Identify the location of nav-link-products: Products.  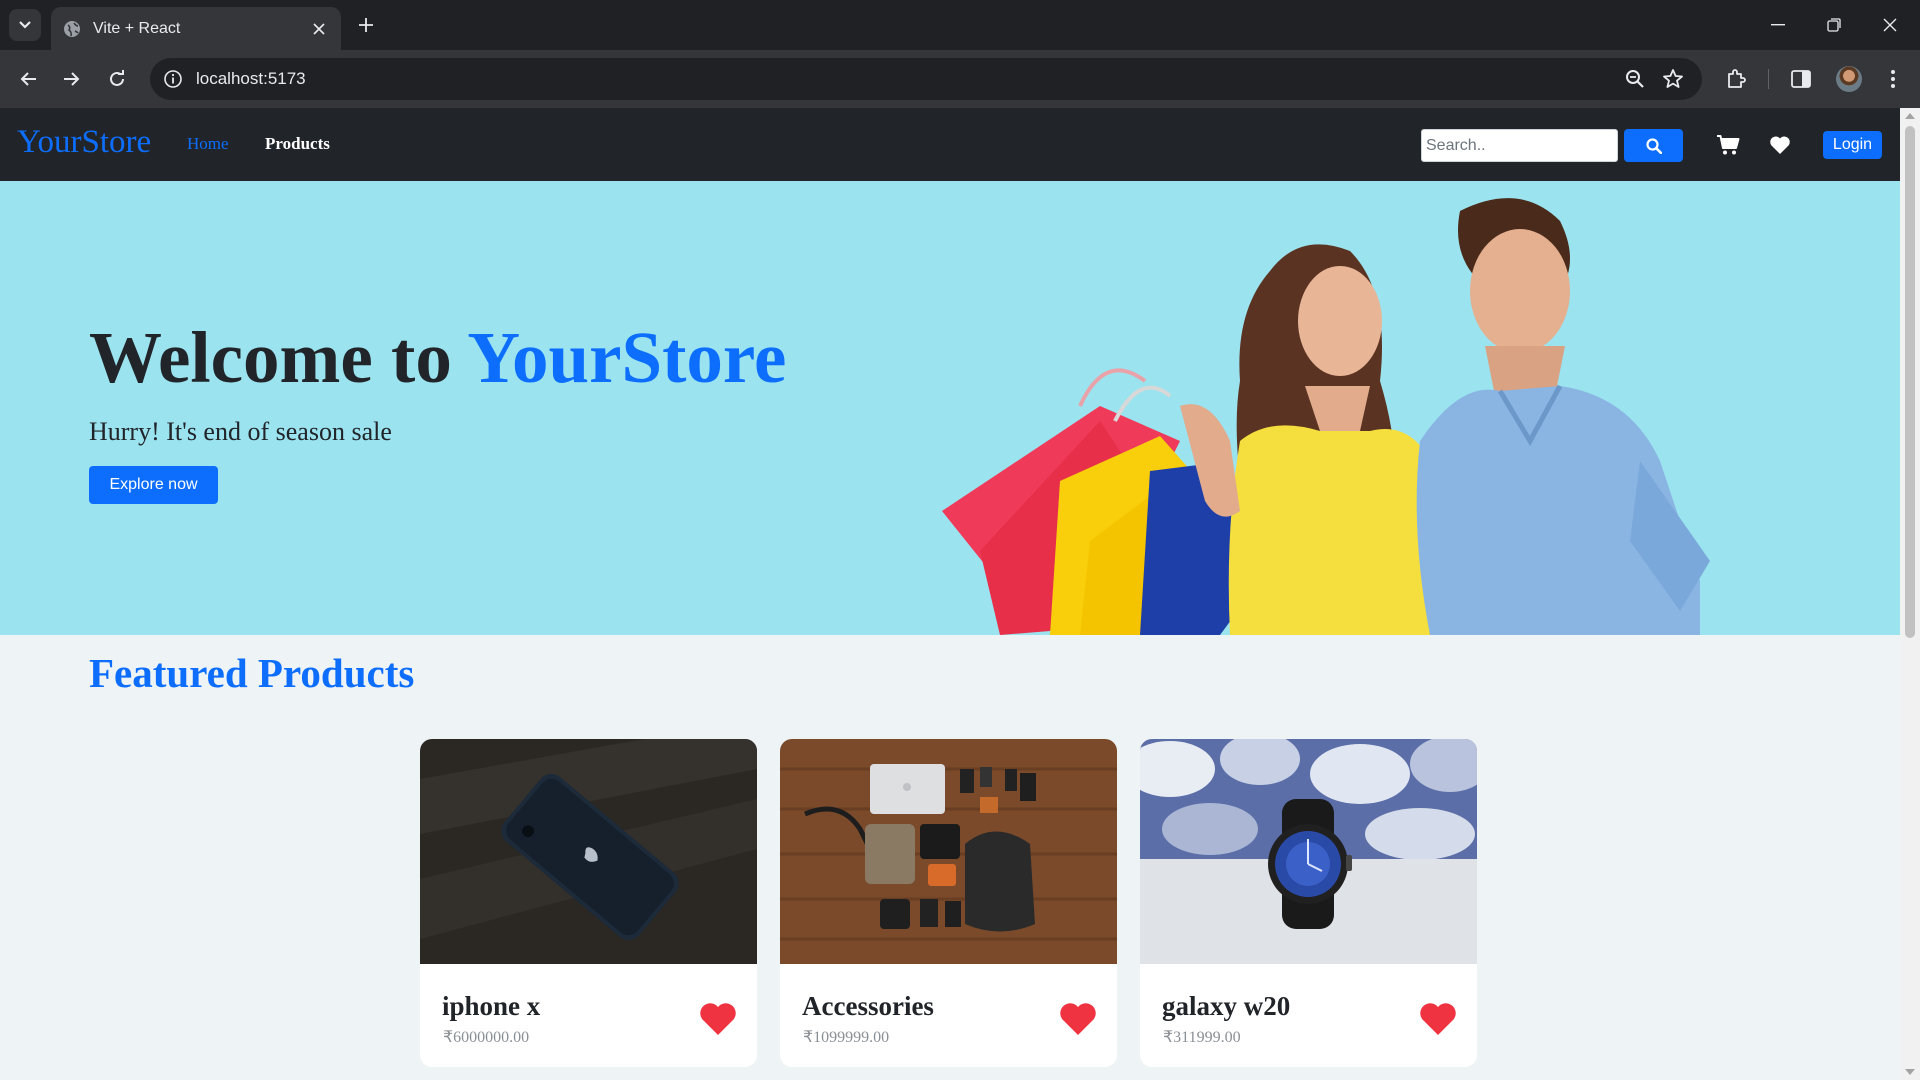
(297, 144).